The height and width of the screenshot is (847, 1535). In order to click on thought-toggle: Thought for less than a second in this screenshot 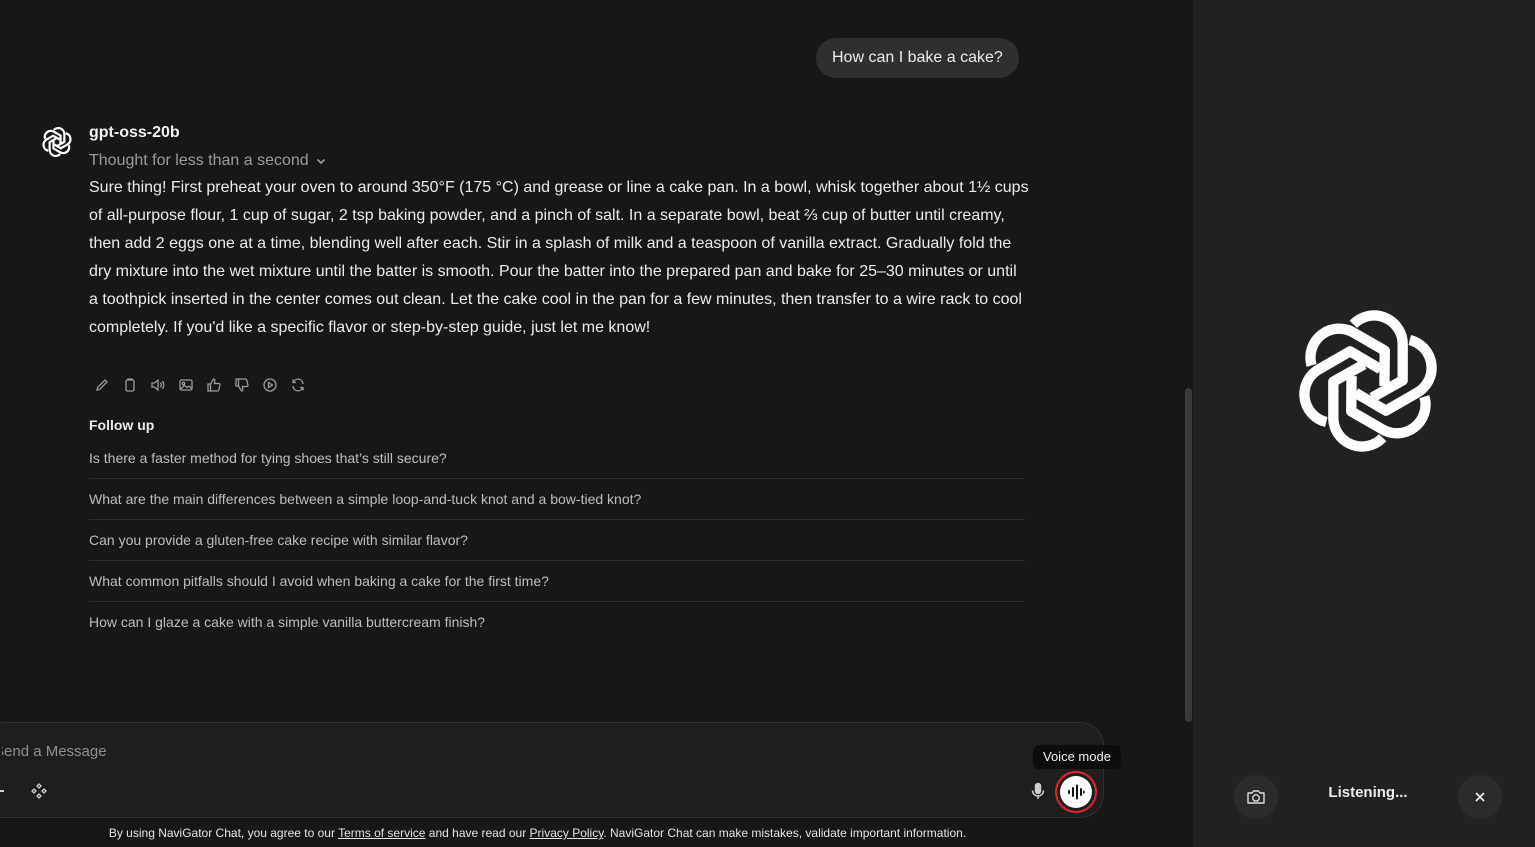, I will do `click(208, 161)`.